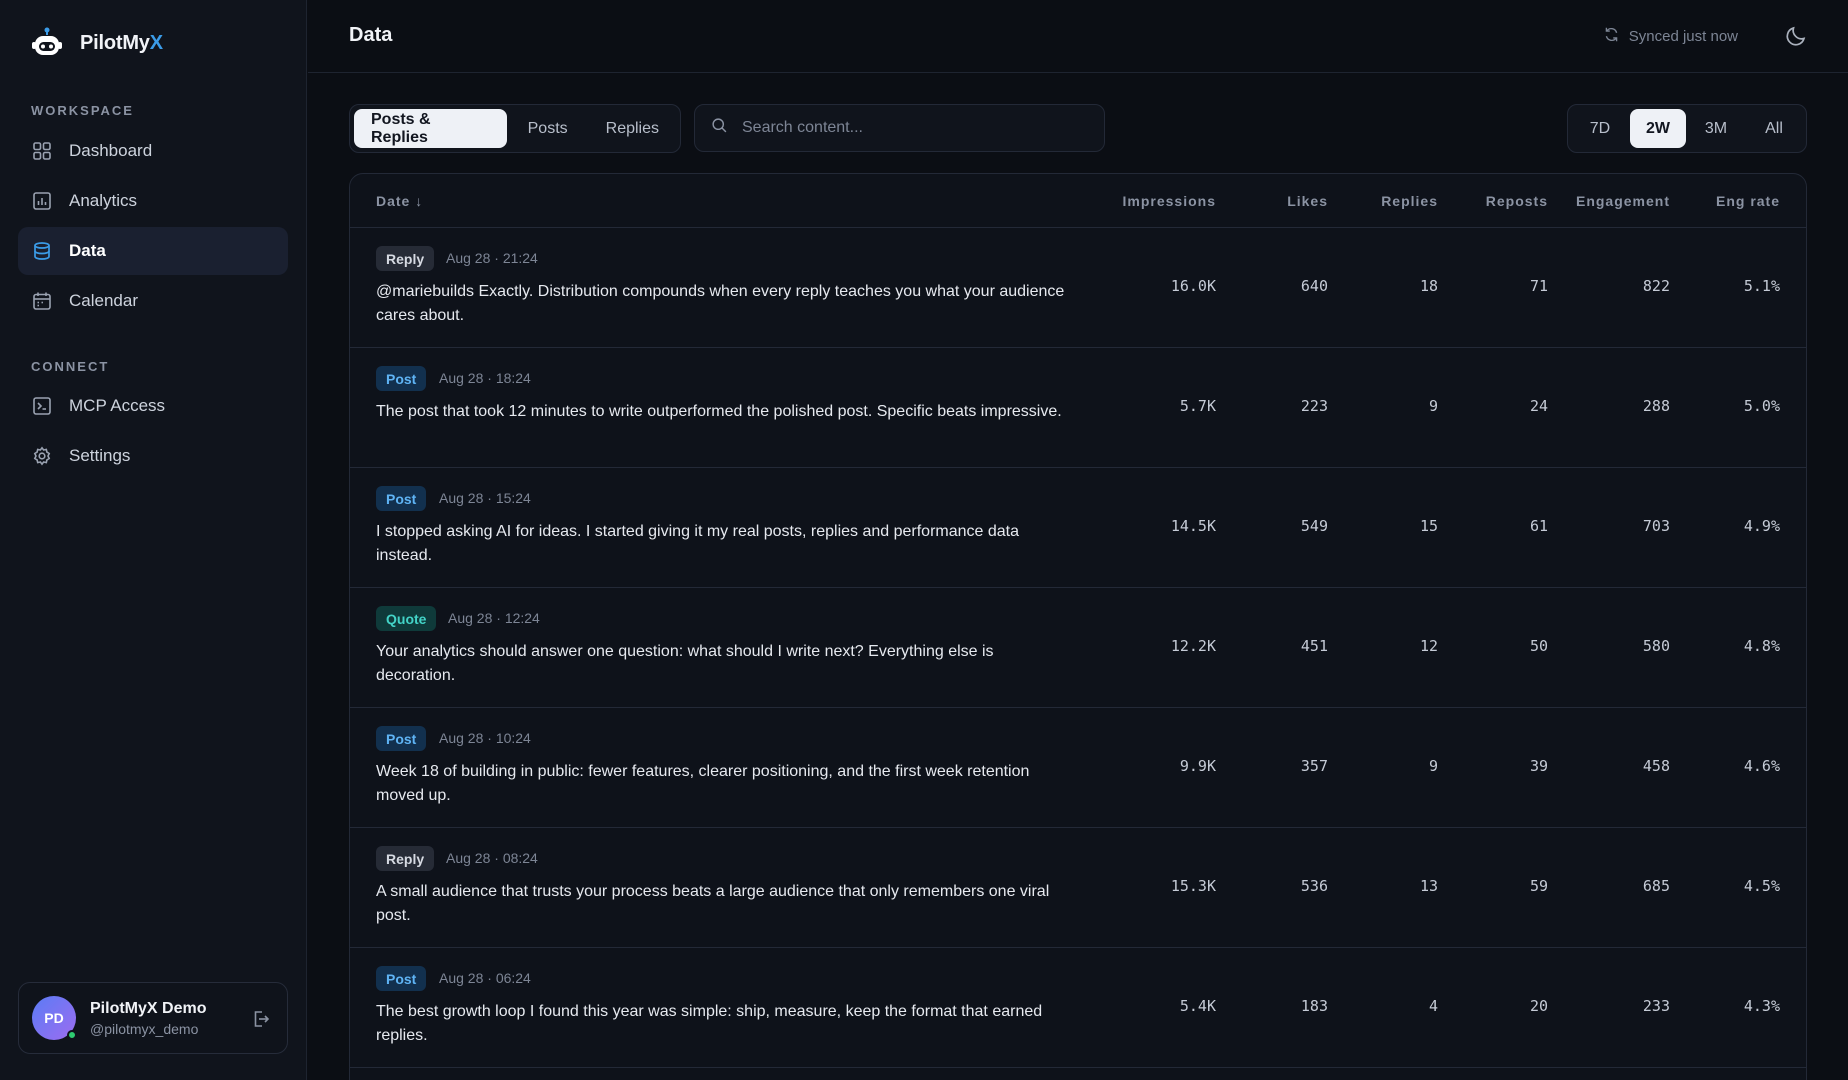  What do you see at coordinates (1656, 1006) in the screenshot?
I see `cell-engagement: 233` at bounding box center [1656, 1006].